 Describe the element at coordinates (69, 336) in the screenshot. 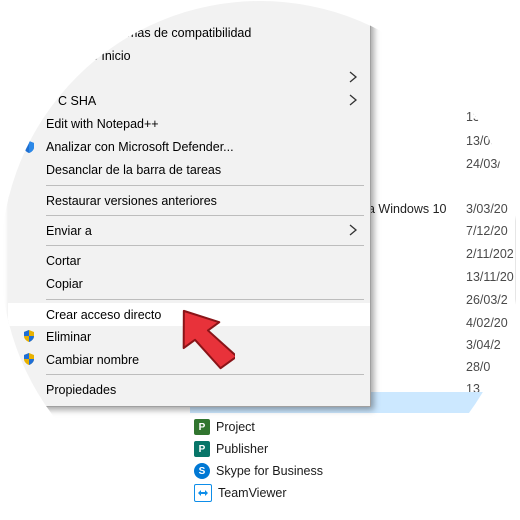

I see `menu-item-label: Eliminar` at that location.